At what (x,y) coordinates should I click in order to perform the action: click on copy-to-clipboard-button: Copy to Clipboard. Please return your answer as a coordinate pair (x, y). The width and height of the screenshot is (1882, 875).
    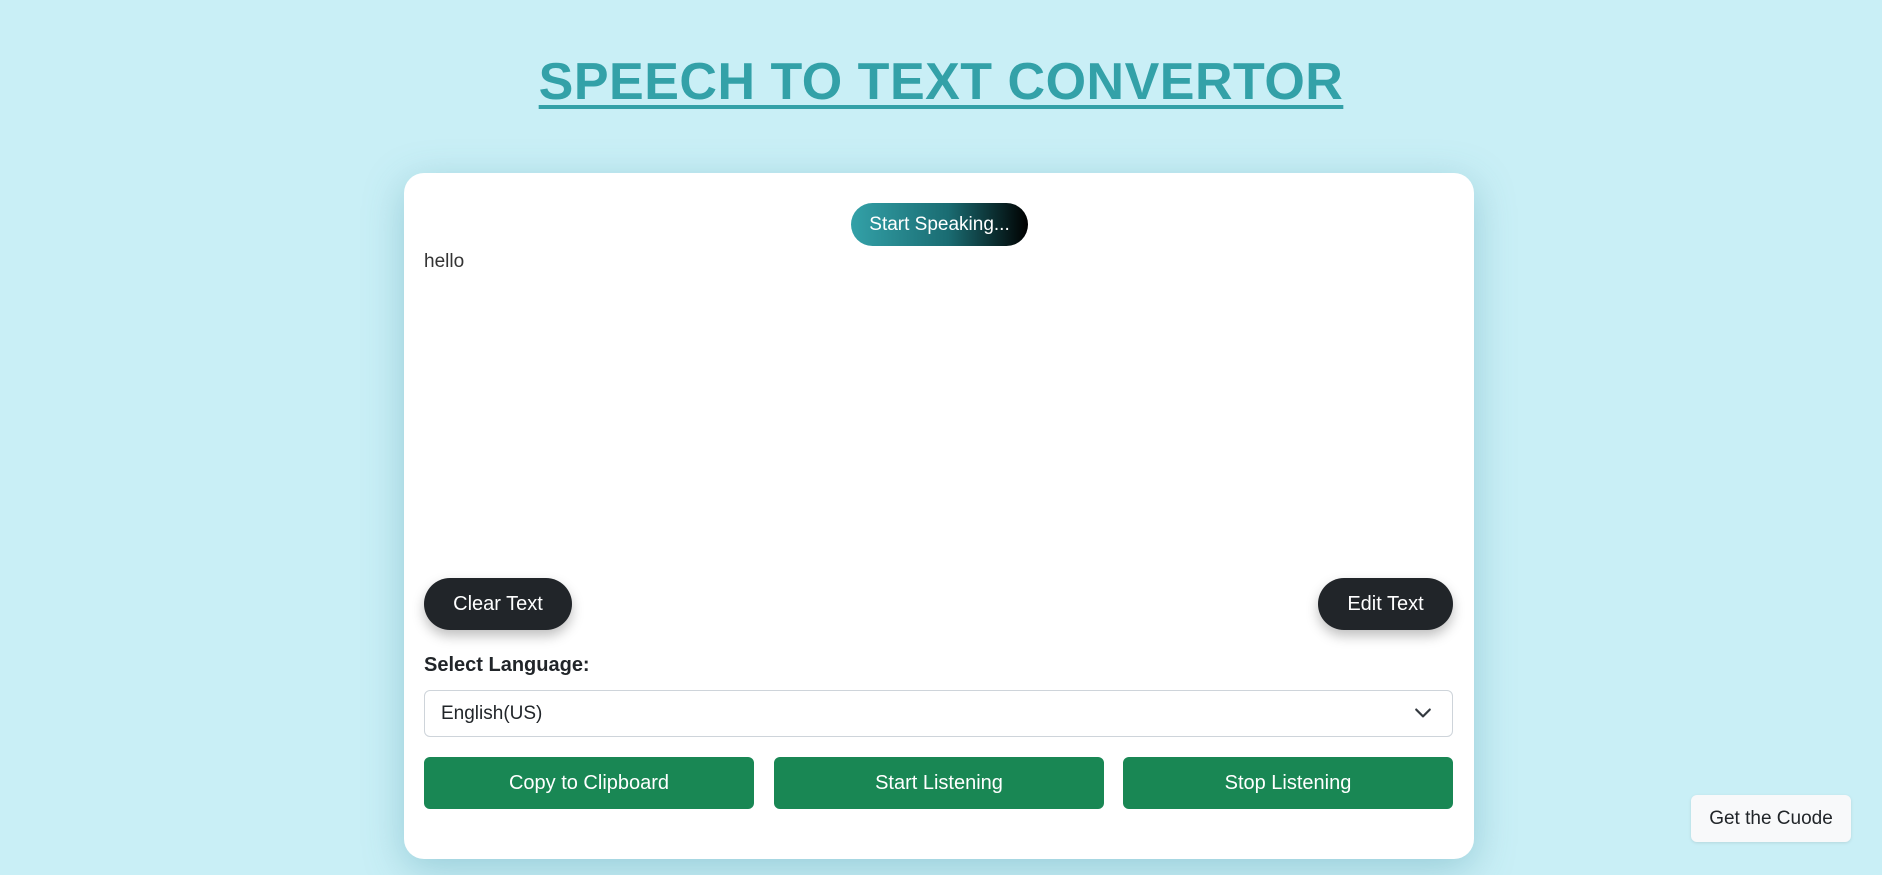
    Looking at the image, I should click on (589, 783).